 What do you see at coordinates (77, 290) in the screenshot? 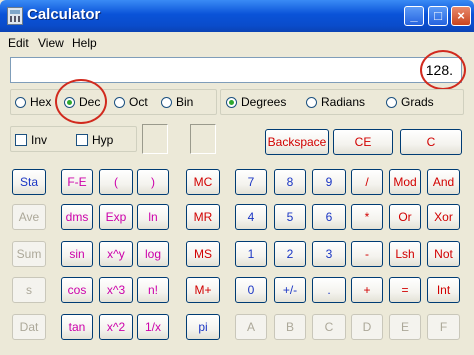
I see `cos-button: cos` at bounding box center [77, 290].